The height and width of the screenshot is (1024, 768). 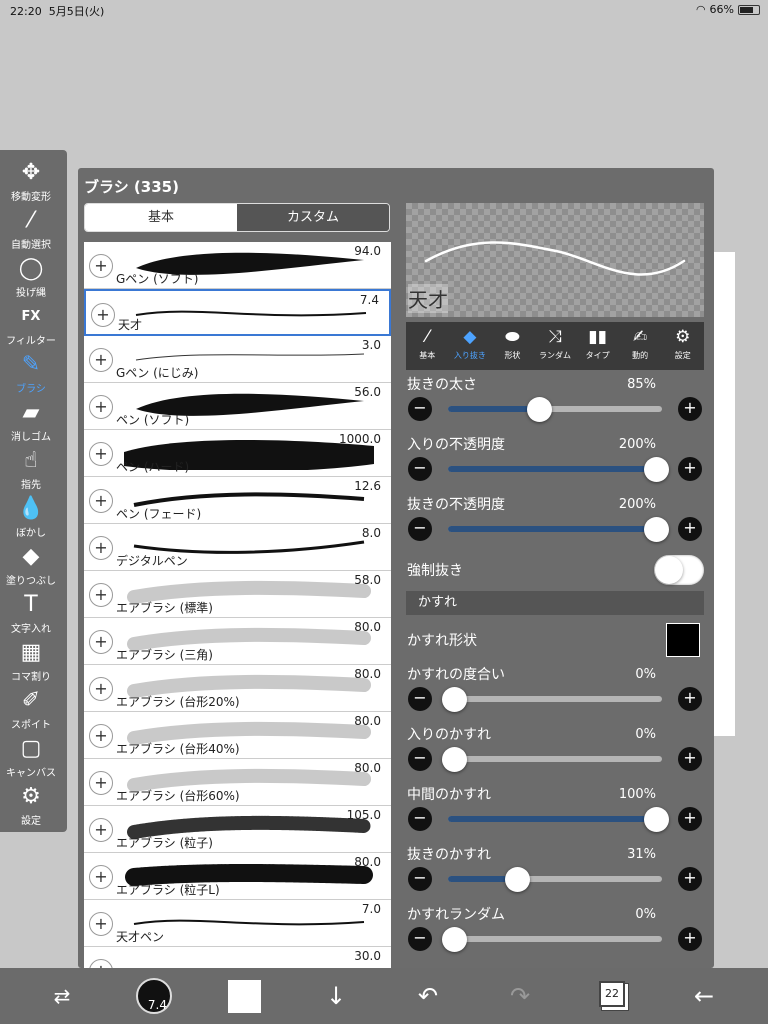 What do you see at coordinates (161, 217) in the screenshot?
I see `tab-basic: 基本` at bounding box center [161, 217].